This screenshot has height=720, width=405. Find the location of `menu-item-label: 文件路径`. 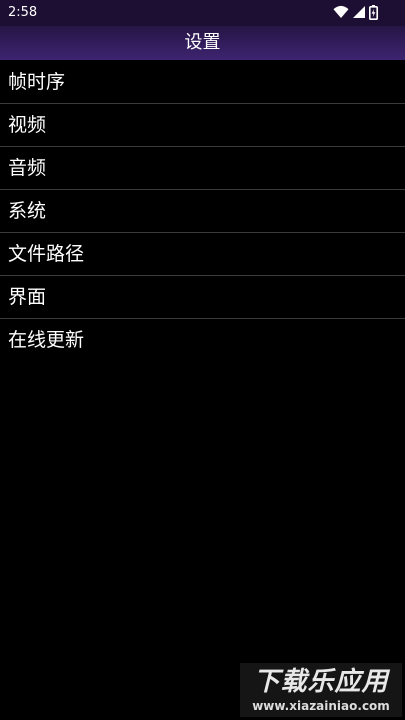

menu-item-label: 文件路径 is located at coordinates (46, 254).